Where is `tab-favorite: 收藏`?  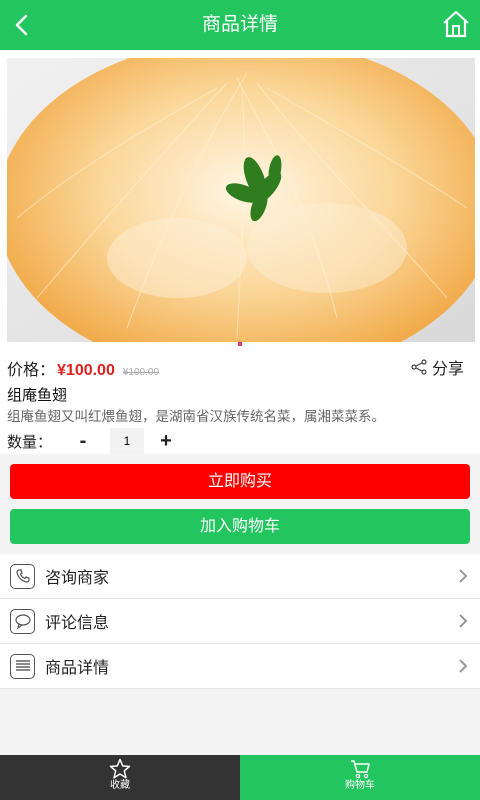
tab-favorite: 收藏 is located at coordinates (120, 777).